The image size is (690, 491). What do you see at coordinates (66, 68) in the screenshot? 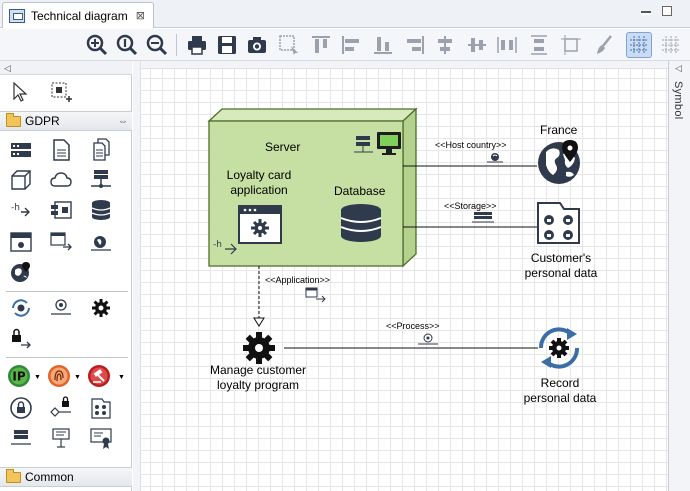
I see `palette-collapse-button: ◁` at bounding box center [66, 68].